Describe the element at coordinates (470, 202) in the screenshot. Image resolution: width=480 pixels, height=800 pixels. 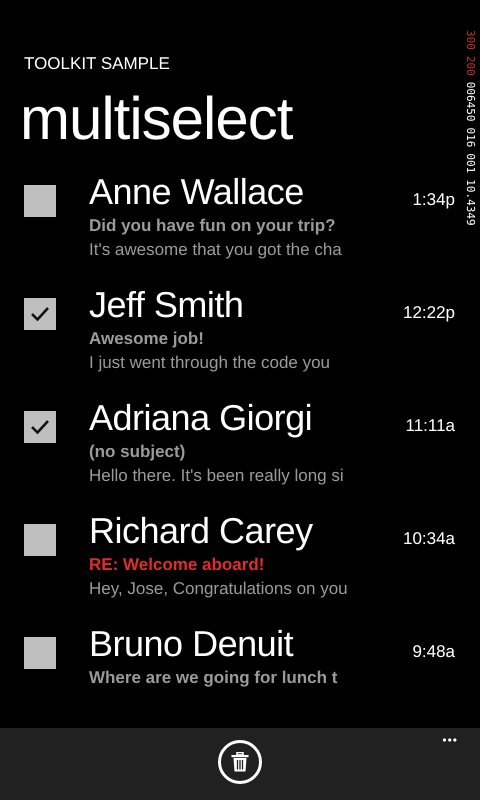
I see `frame-counter-value: 10.4349` at that location.